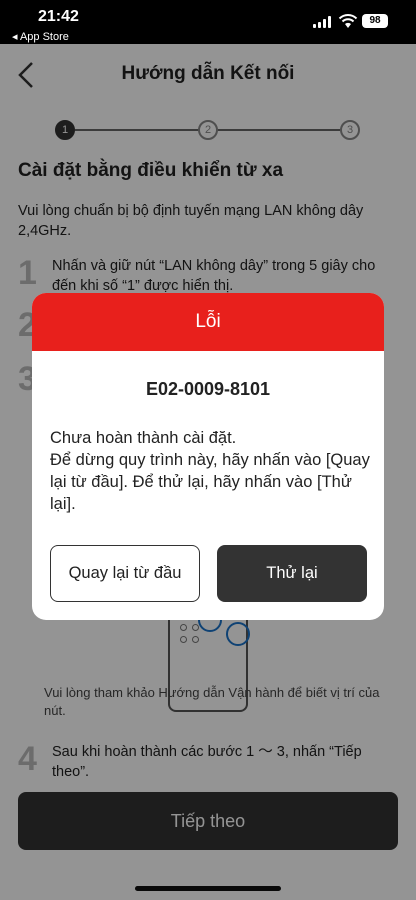 The image size is (416, 900). I want to click on battery-level: 98, so click(375, 20).